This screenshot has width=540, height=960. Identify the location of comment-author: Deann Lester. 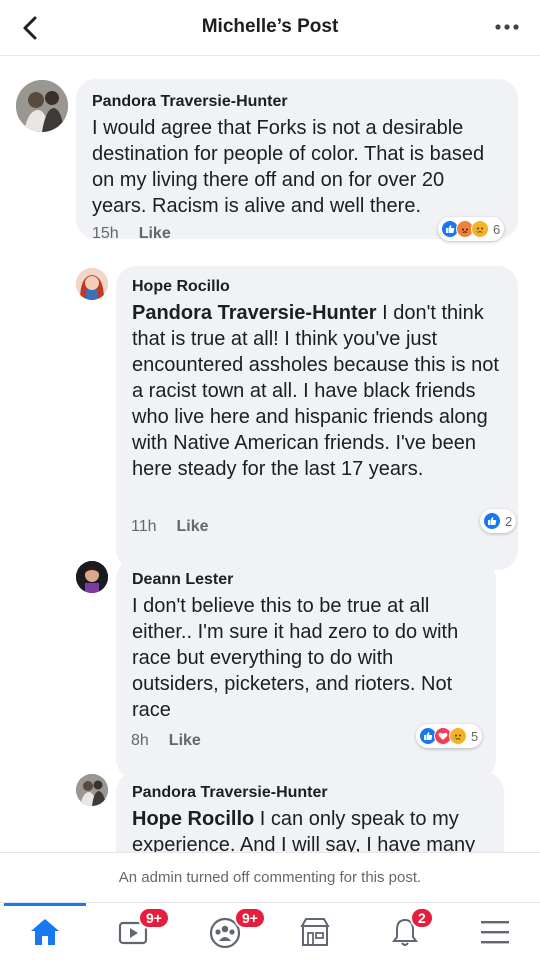
(307, 580).